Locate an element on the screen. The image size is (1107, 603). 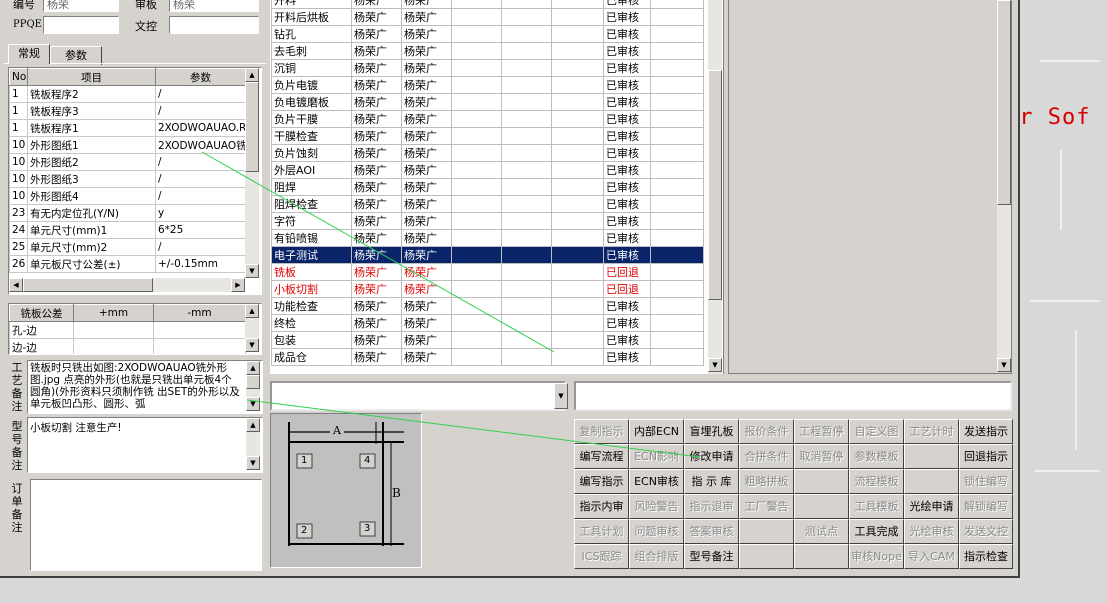
tab-general: 常规 is located at coordinates (29, 54).